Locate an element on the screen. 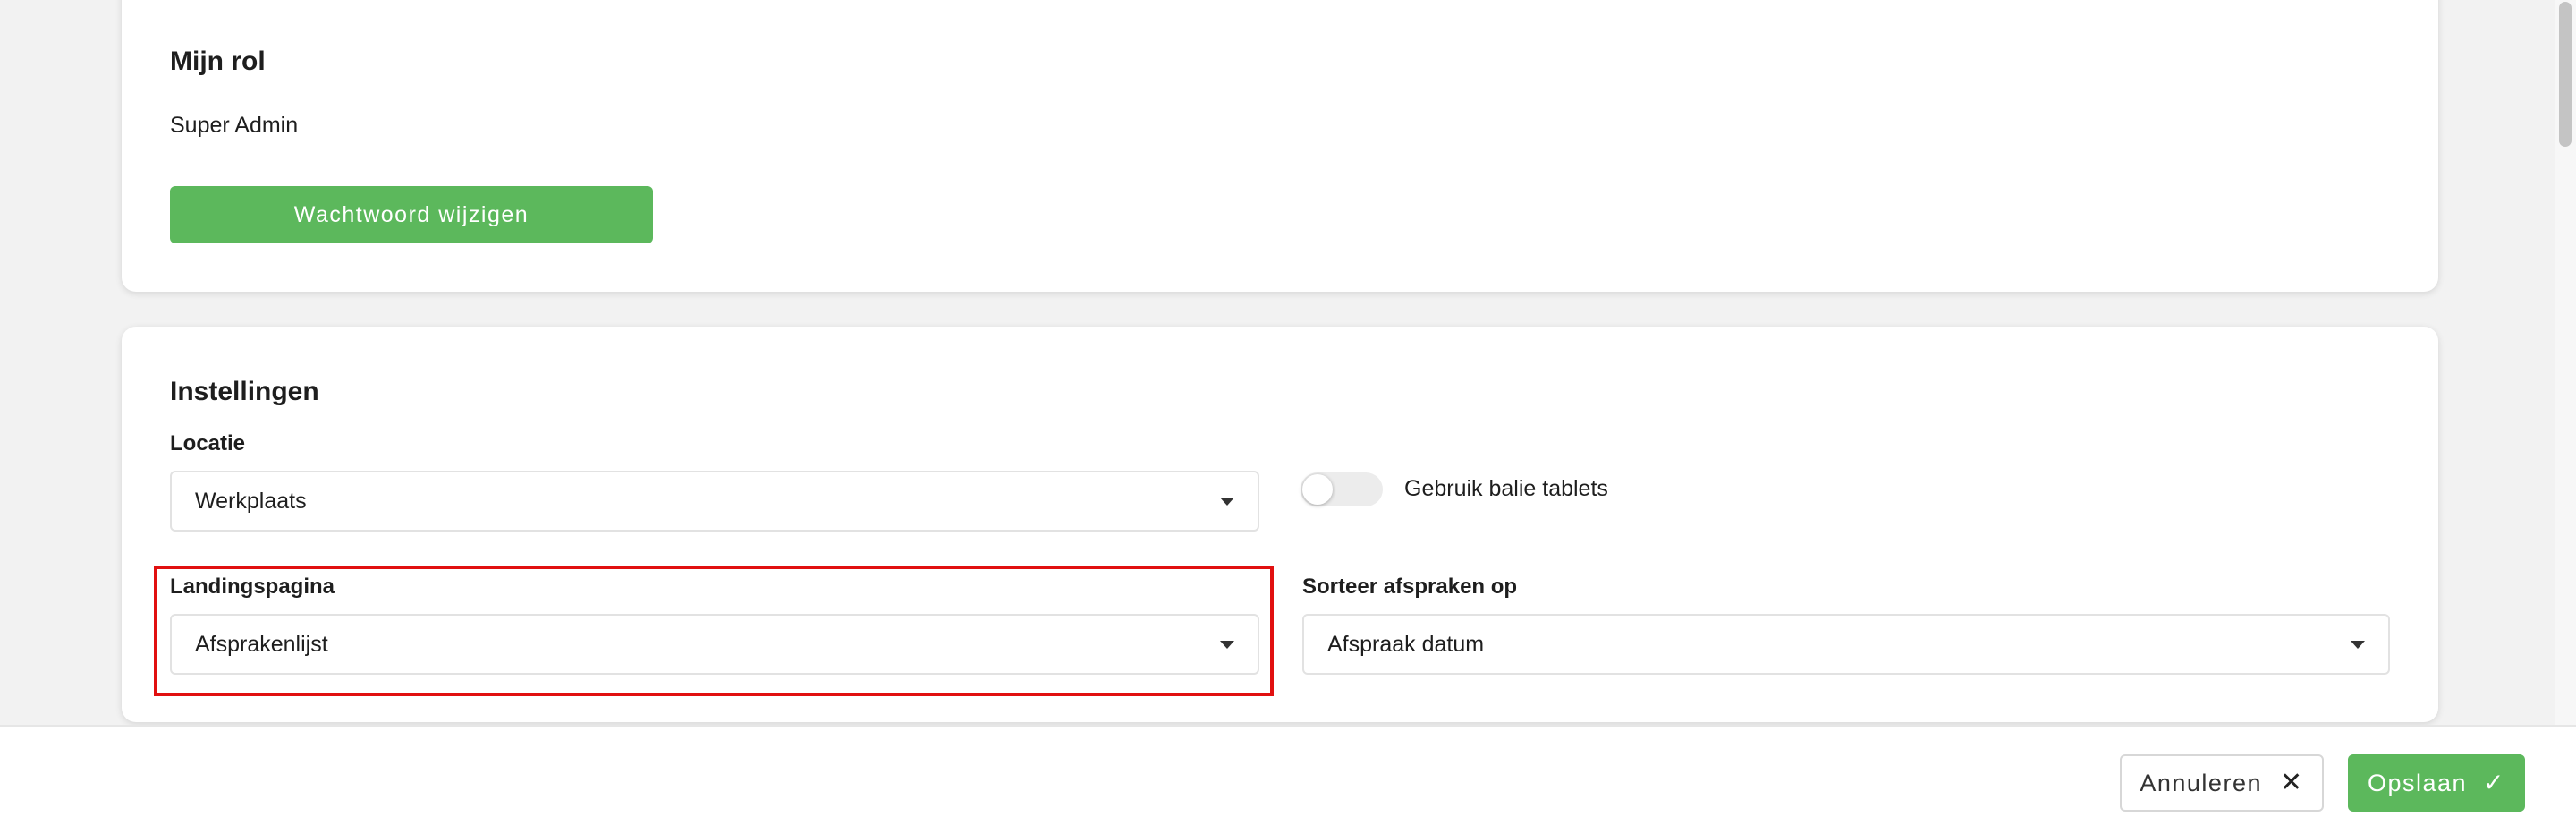 Image resolution: width=2576 pixels, height=834 pixels. sort-appointments-label: Sorteer afspraken op is located at coordinates (1410, 586).